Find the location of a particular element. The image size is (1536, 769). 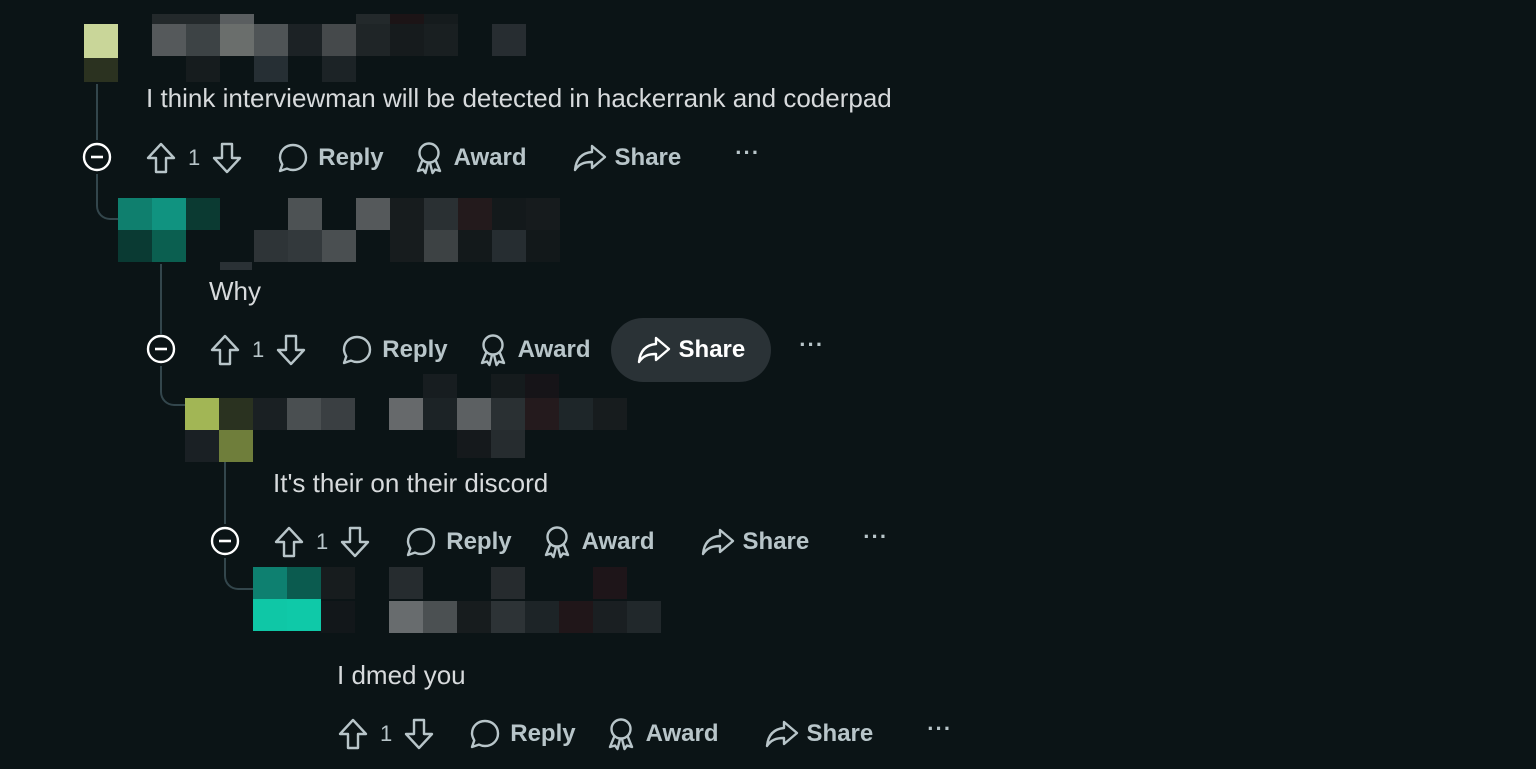

comment-body: Why is located at coordinates (235, 291).